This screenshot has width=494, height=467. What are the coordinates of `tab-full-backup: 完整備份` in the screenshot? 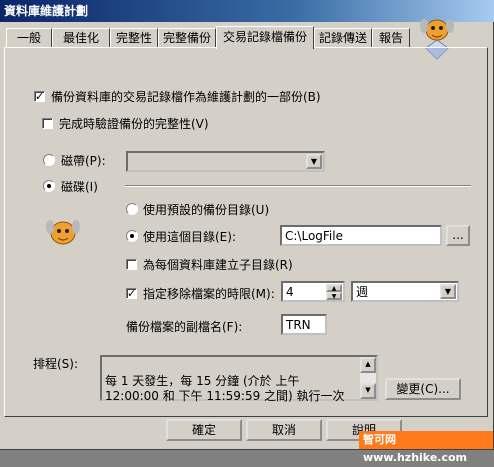 It's located at (187, 37).